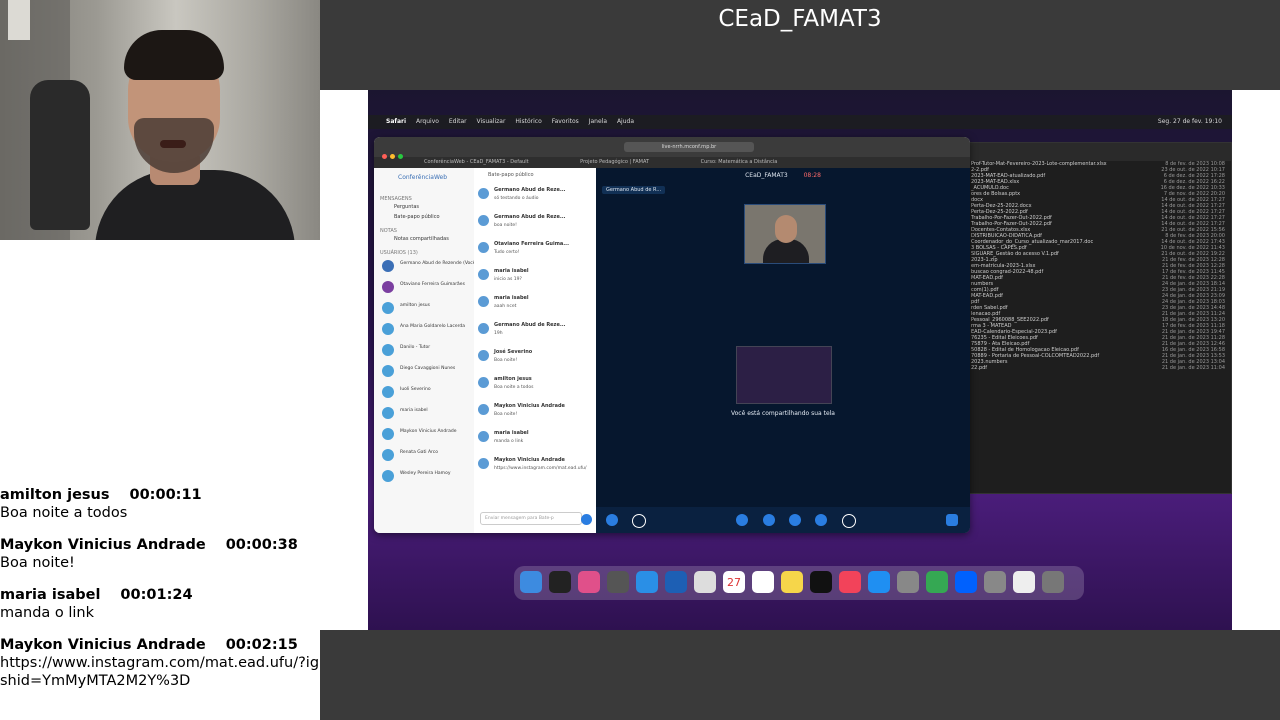 The height and width of the screenshot is (720, 1280). Describe the element at coordinates (173, 144) in the screenshot. I see `presenter-mouth` at that location.